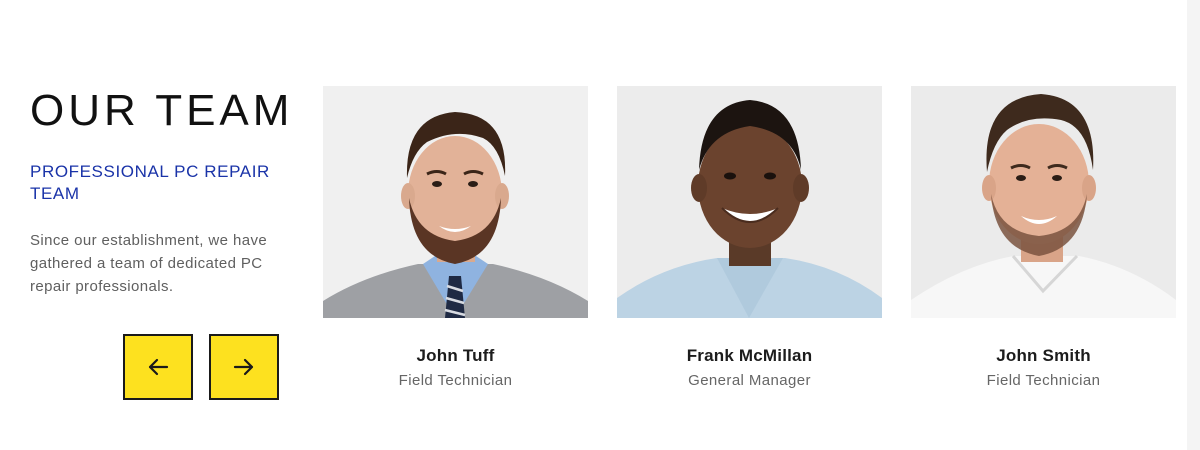 This screenshot has height=450, width=1200. I want to click on team-member-name: John Smith, so click(1043, 355).